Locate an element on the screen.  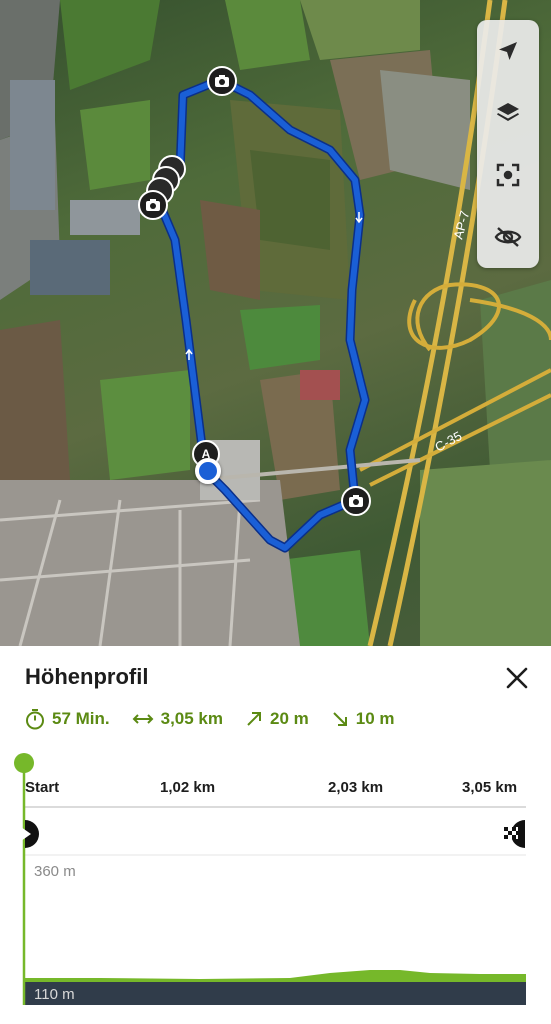
distance-tick-1: 1,02 km is located at coordinates (188, 787).